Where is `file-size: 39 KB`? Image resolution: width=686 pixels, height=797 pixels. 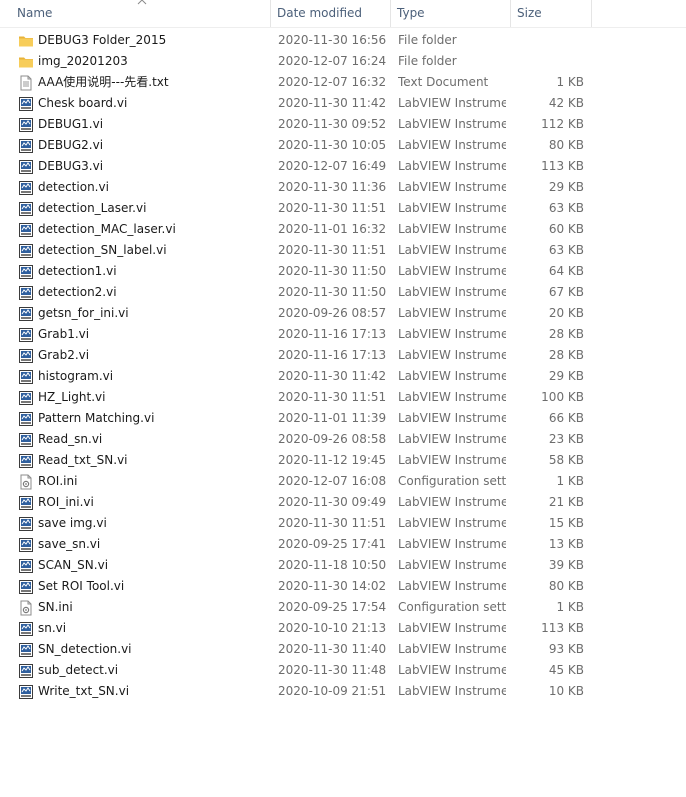 file-size: 39 KB is located at coordinates (566, 565).